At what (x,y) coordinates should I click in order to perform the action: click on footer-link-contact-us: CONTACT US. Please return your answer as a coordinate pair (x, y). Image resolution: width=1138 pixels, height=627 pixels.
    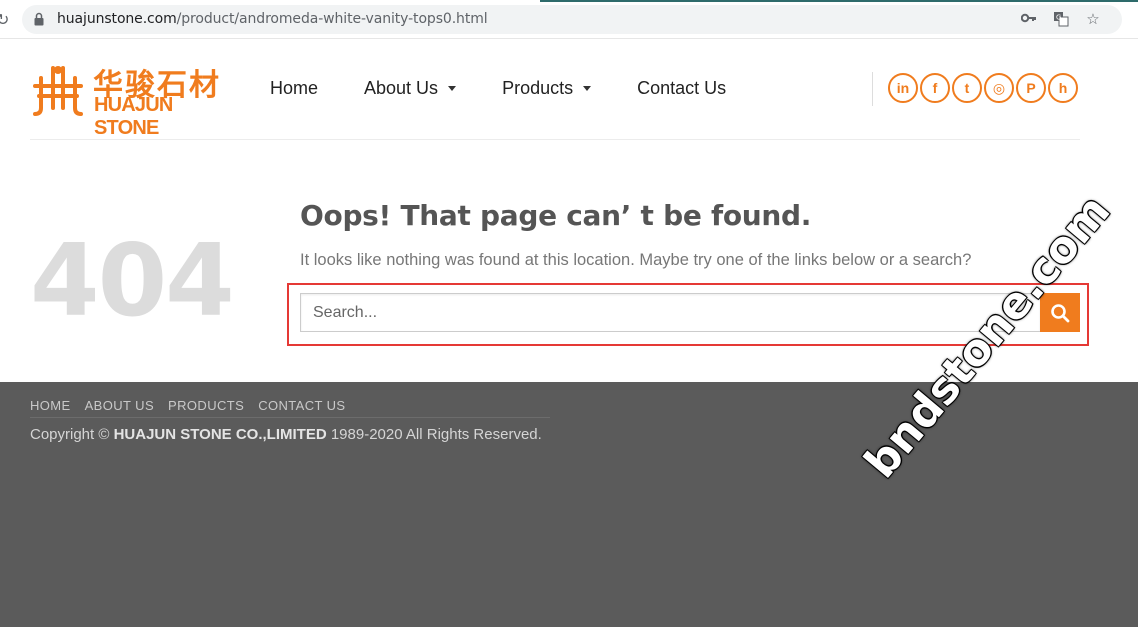
    Looking at the image, I should click on (301, 405).